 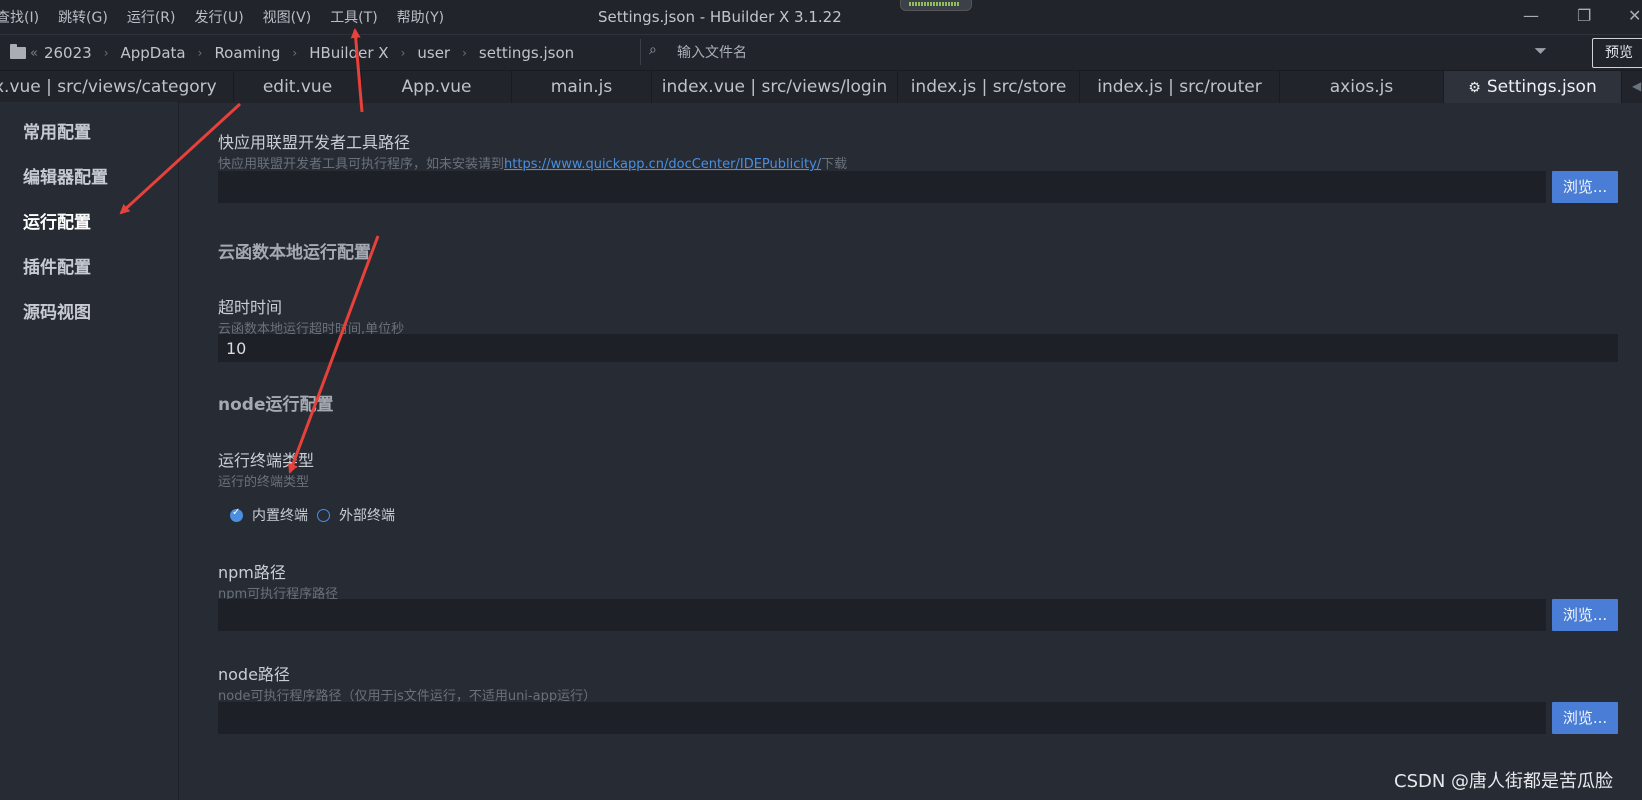 What do you see at coordinates (582, 87) in the screenshot?
I see `tab-main-js: main.js` at bounding box center [582, 87].